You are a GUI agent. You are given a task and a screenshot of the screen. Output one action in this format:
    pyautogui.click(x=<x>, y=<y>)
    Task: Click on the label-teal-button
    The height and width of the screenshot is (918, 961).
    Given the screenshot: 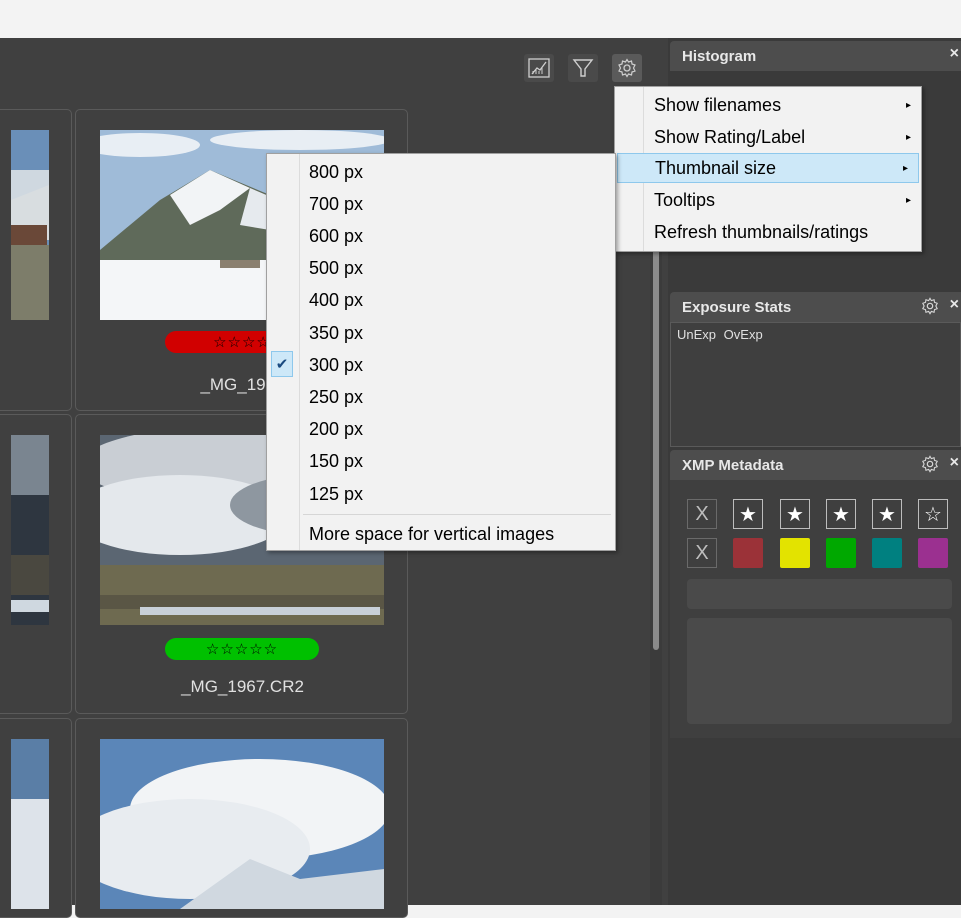 What is the action you would take?
    pyautogui.click(x=887, y=553)
    